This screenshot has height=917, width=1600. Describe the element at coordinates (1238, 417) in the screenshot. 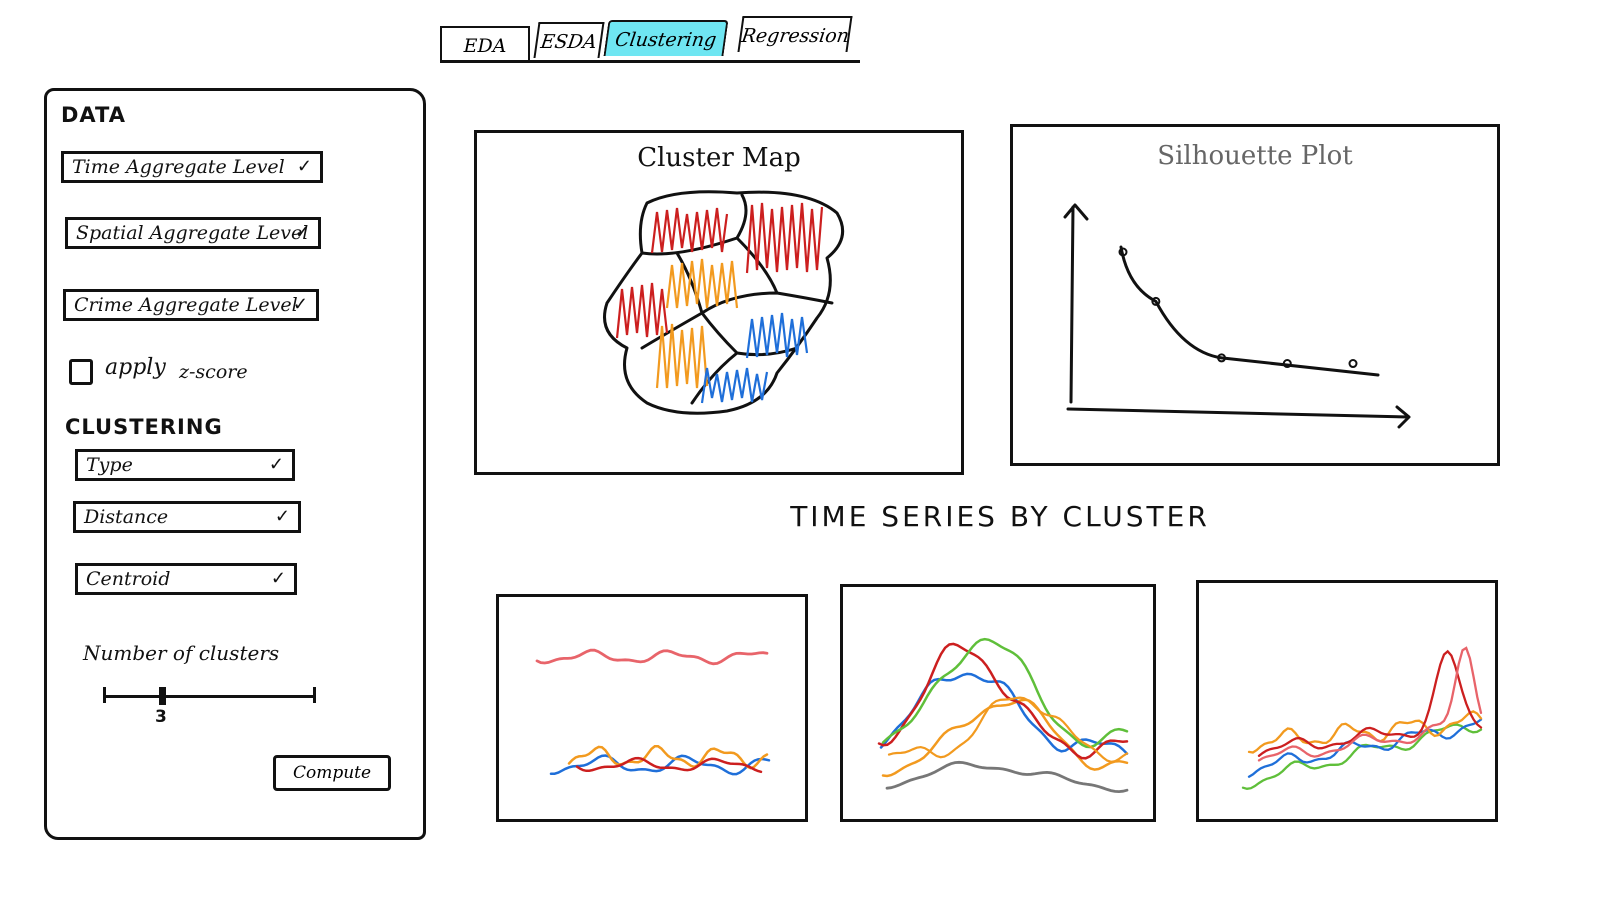

I see `x-axis` at that location.